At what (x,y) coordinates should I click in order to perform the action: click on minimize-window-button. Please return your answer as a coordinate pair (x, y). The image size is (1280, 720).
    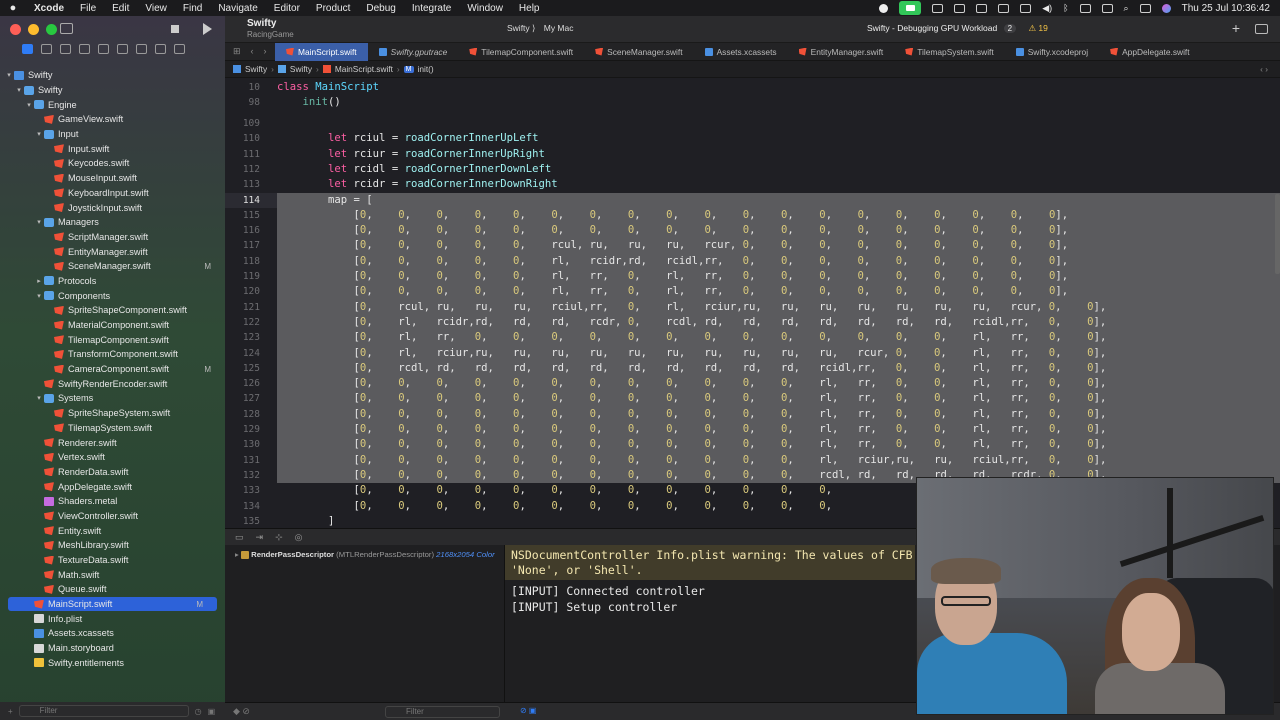
    Looking at the image, I should click on (33, 29).